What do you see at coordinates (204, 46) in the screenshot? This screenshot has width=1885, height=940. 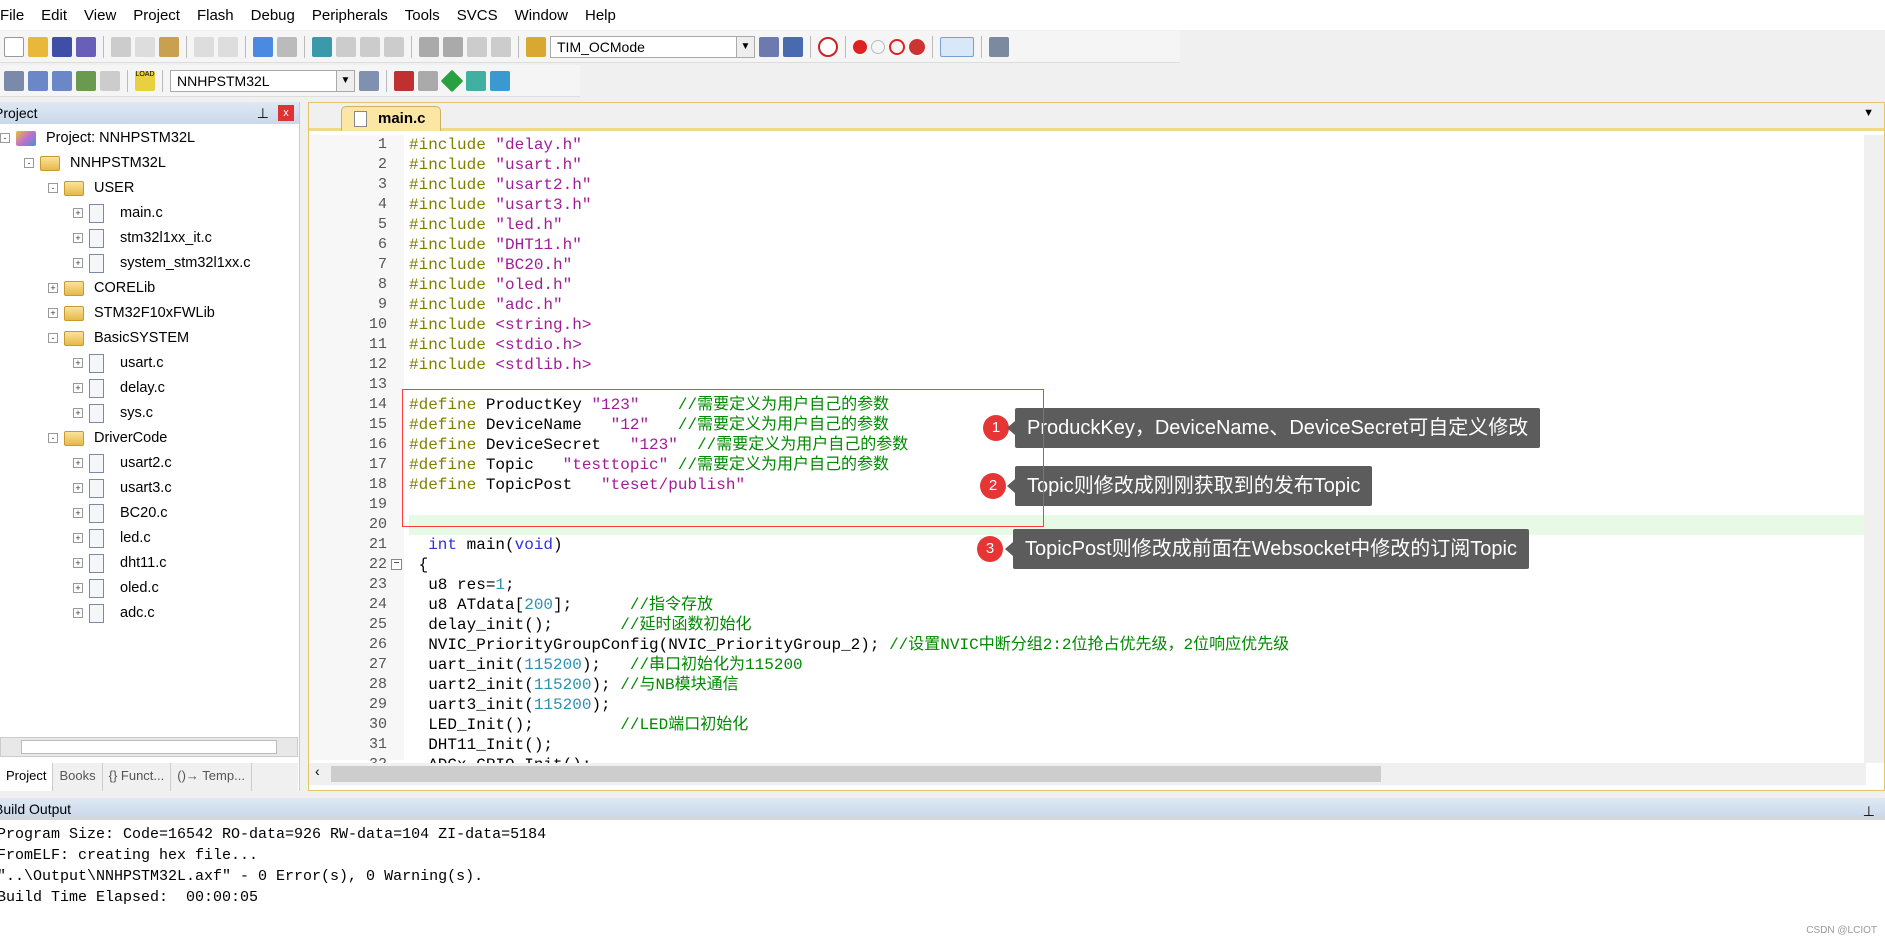 I see `undo-icon` at bounding box center [204, 46].